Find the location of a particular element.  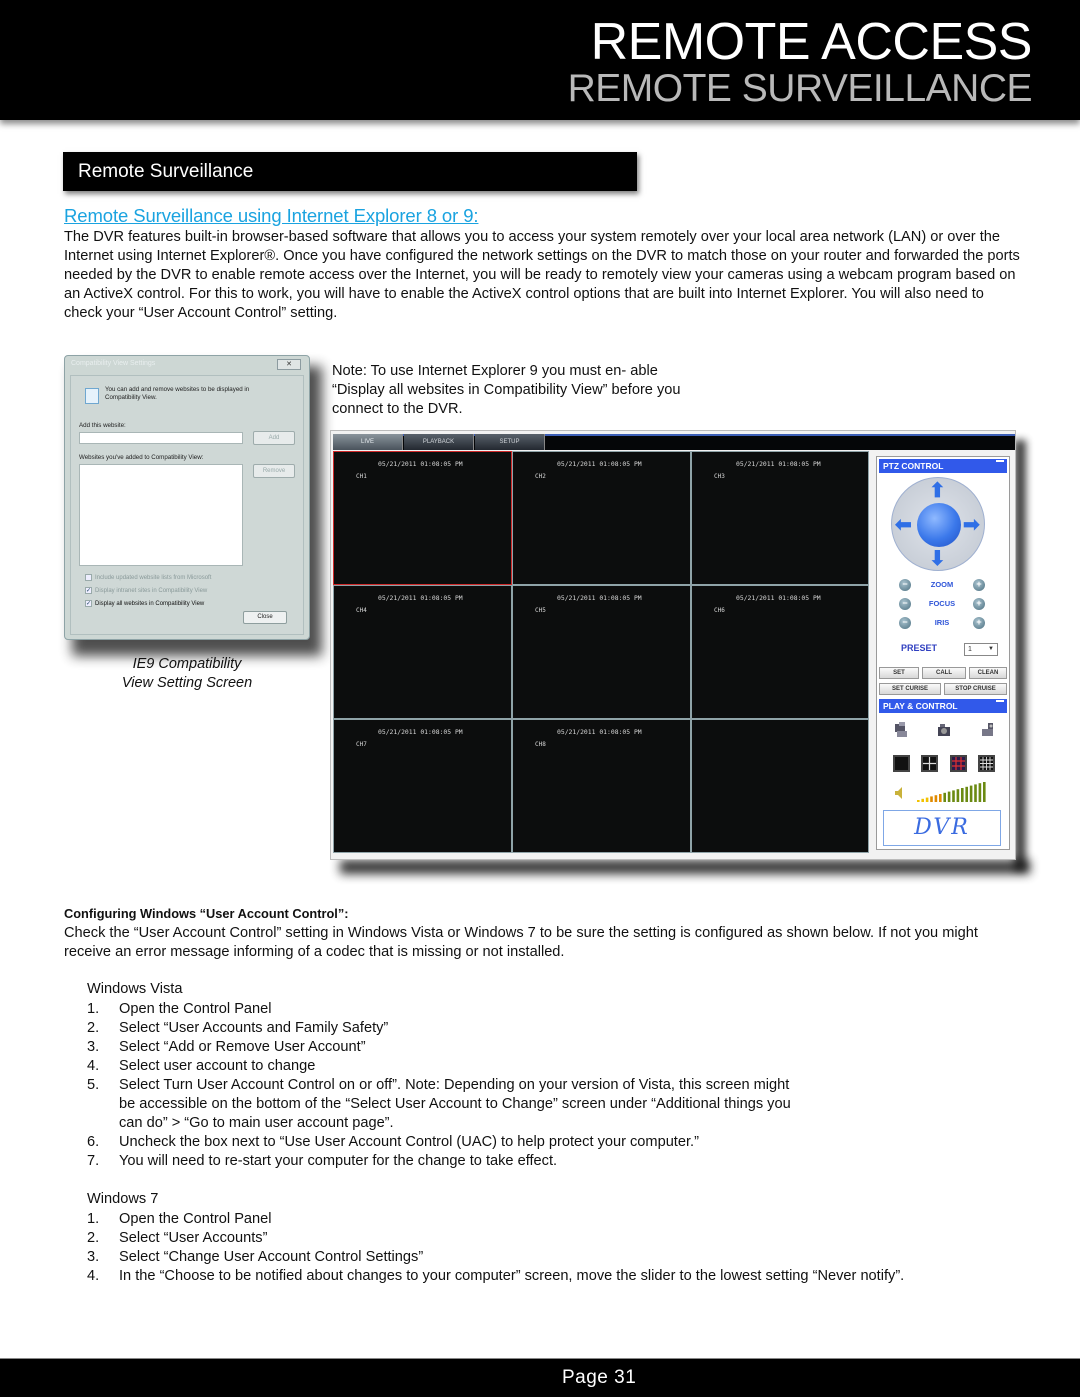

arrow-right-icon: ➡ is located at coordinates (971, 525).